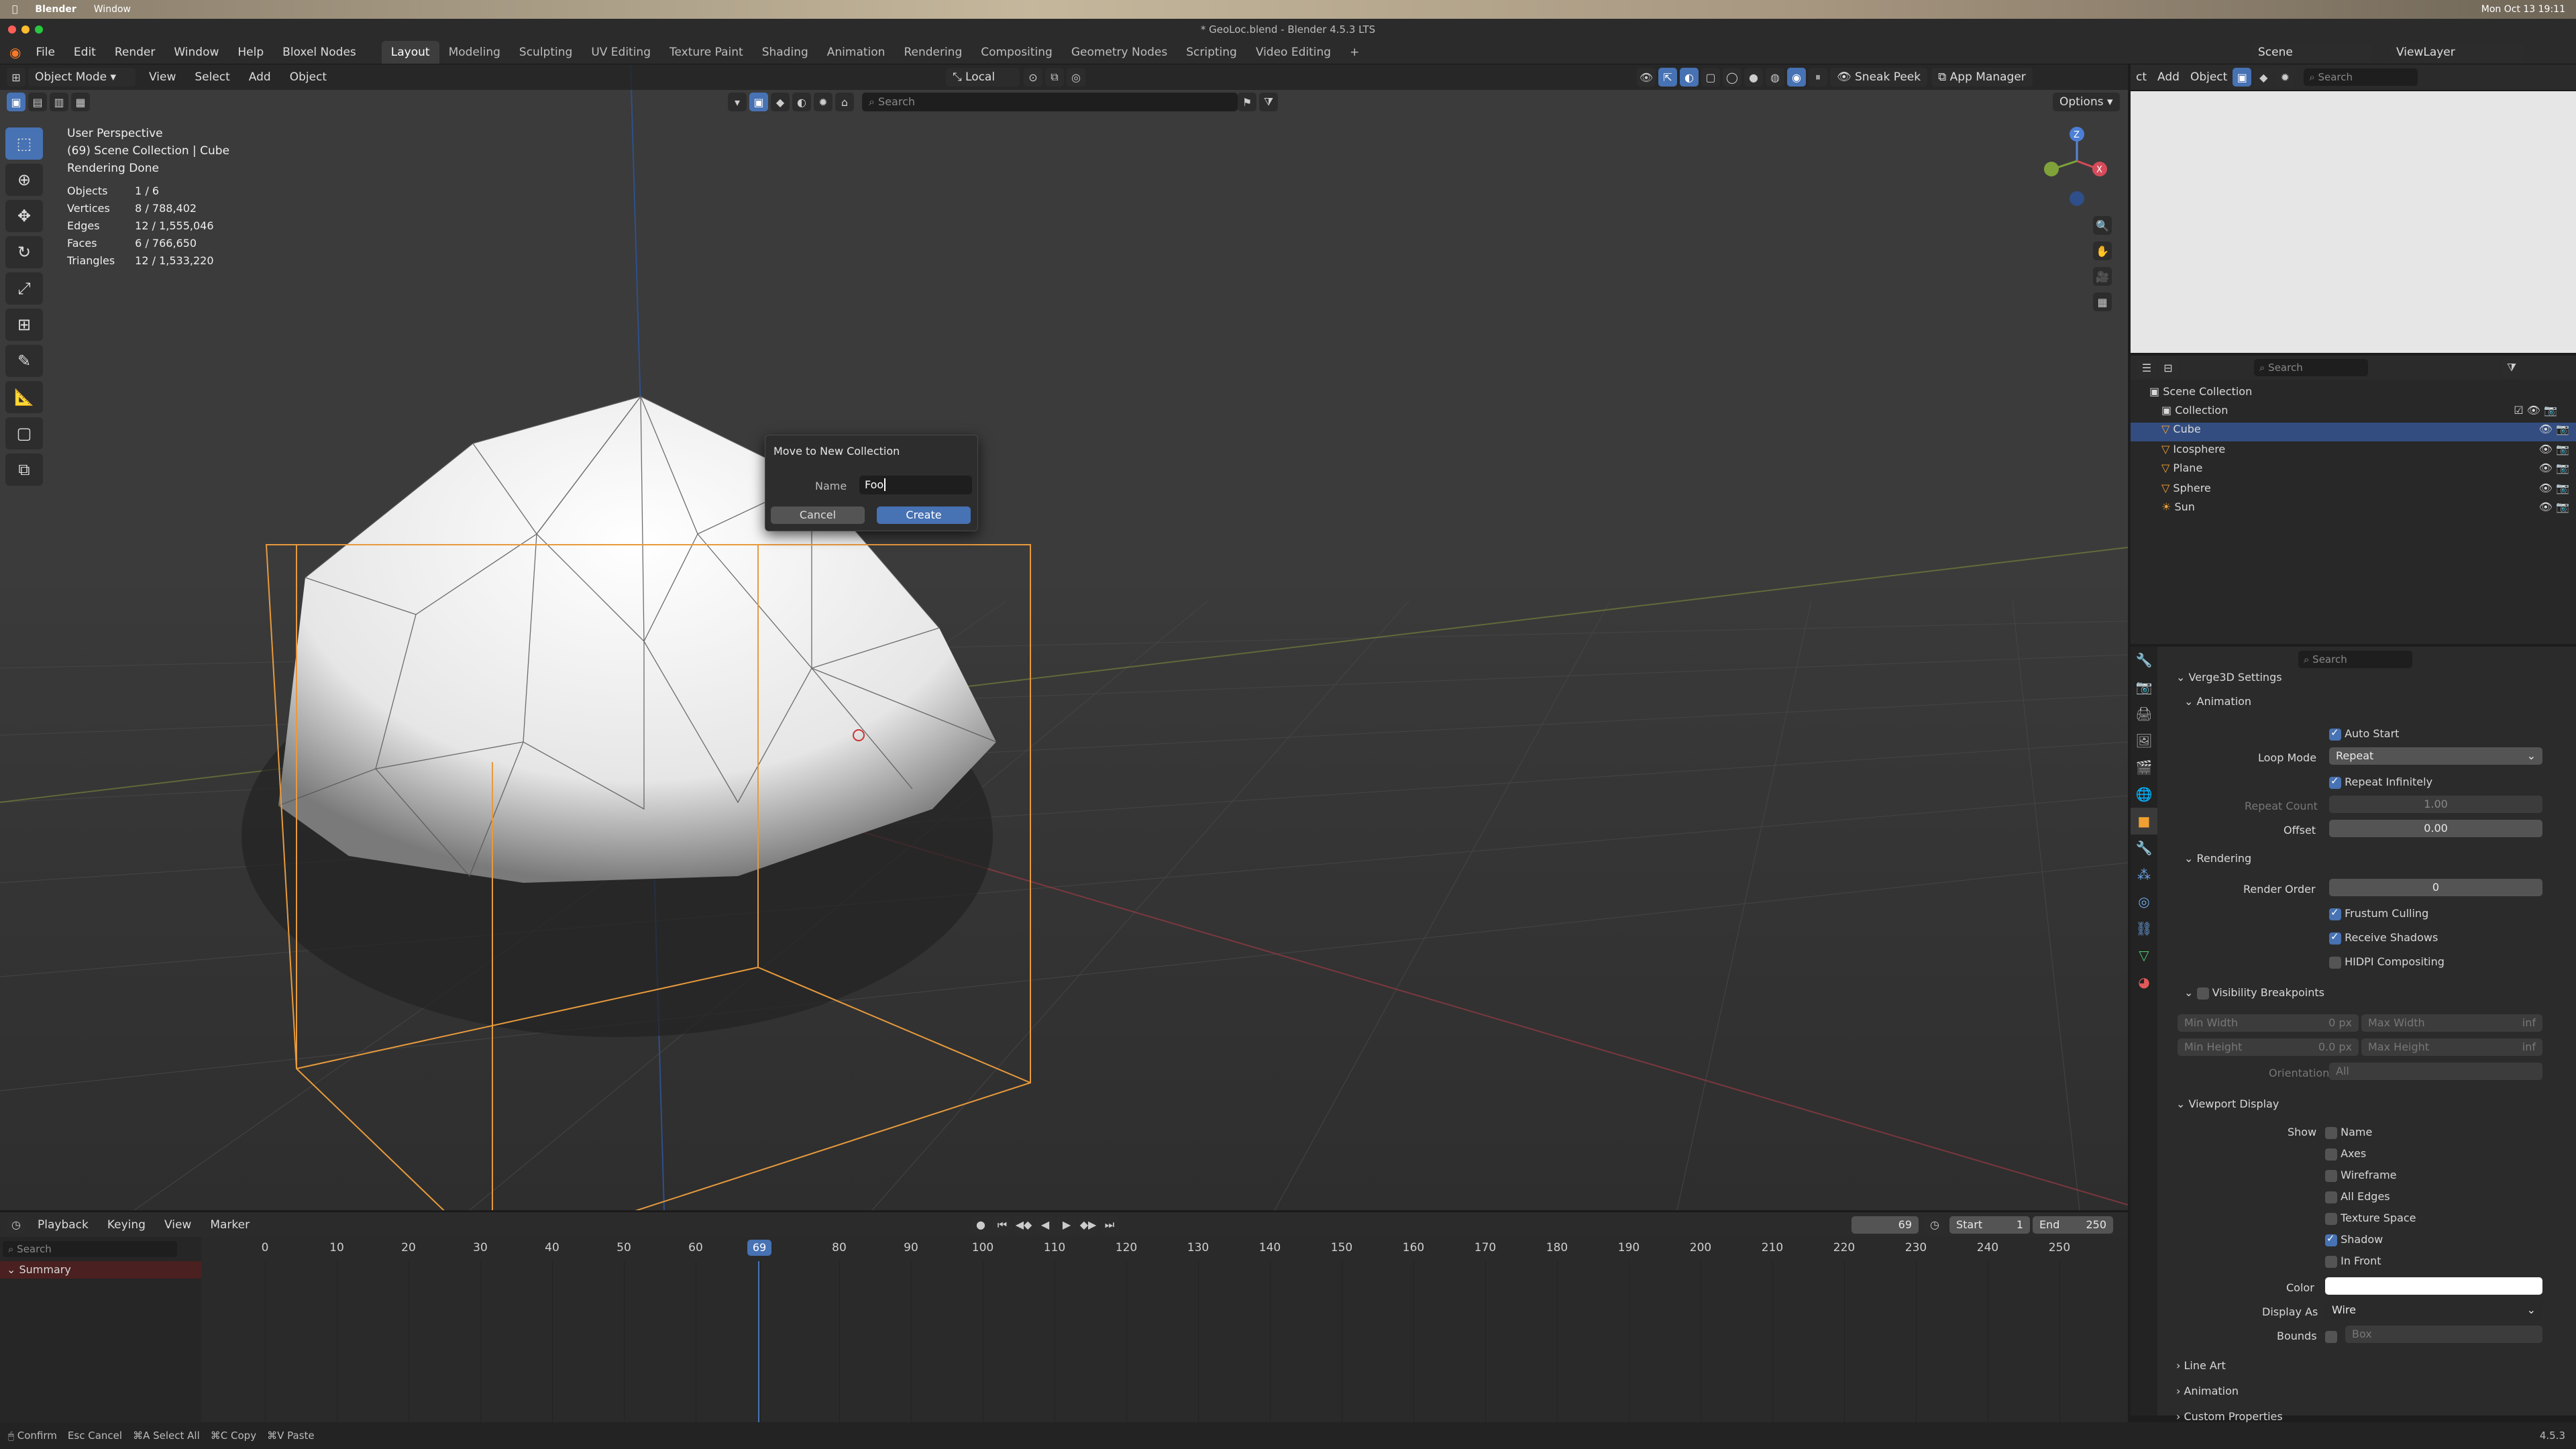  Describe the element at coordinates (2435, 804) in the screenshot. I see `repeat-count-field: 1.00` at that location.